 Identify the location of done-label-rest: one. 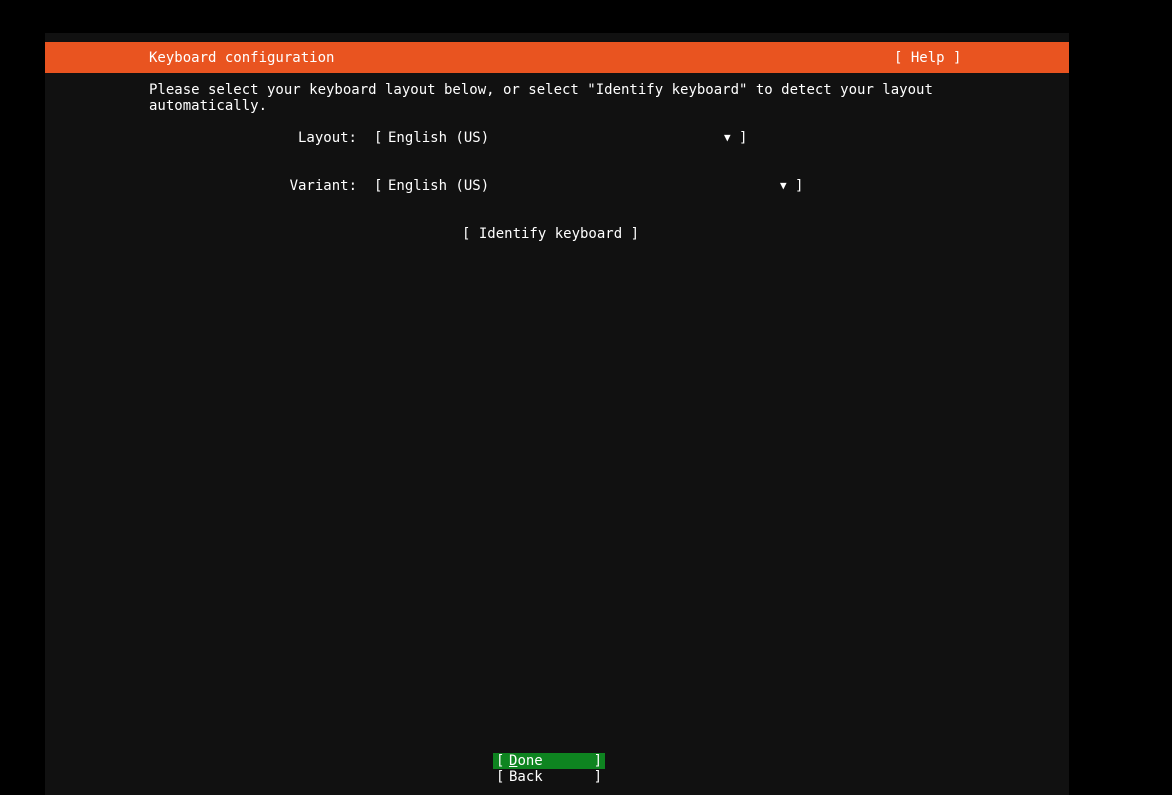
(530, 761).